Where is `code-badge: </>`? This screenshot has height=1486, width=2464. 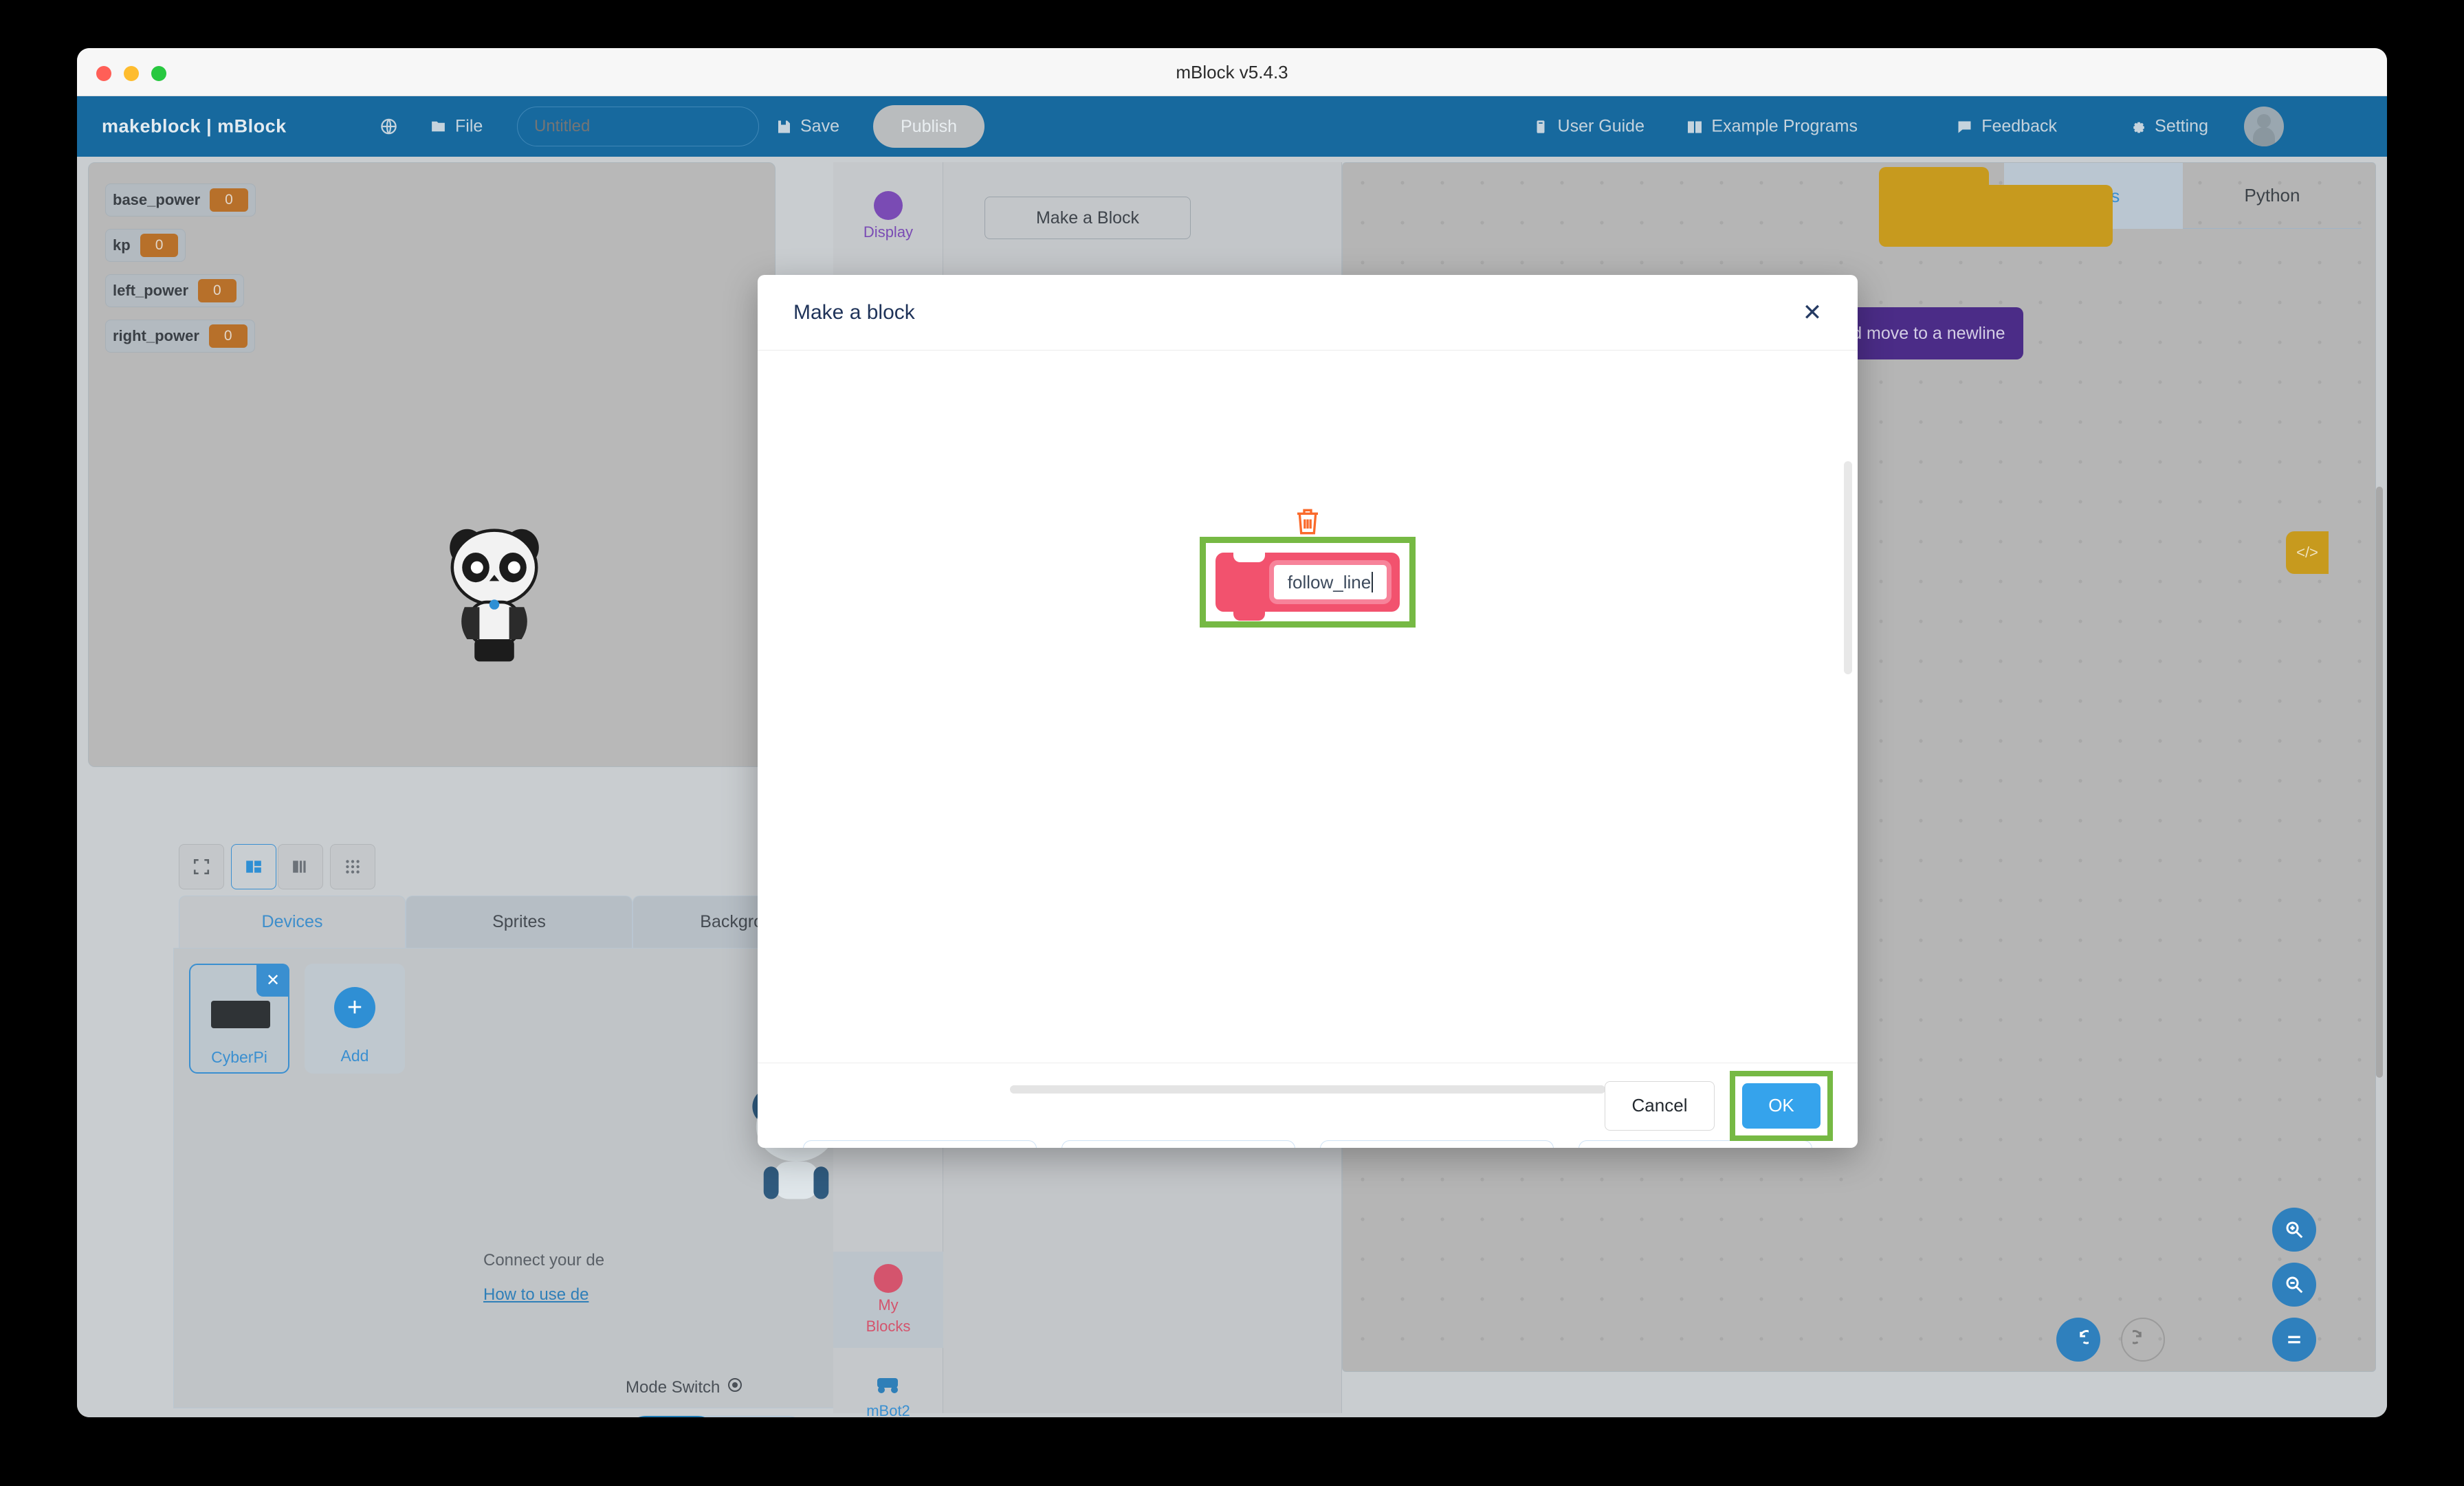
code-badge: </> is located at coordinates (2307, 553).